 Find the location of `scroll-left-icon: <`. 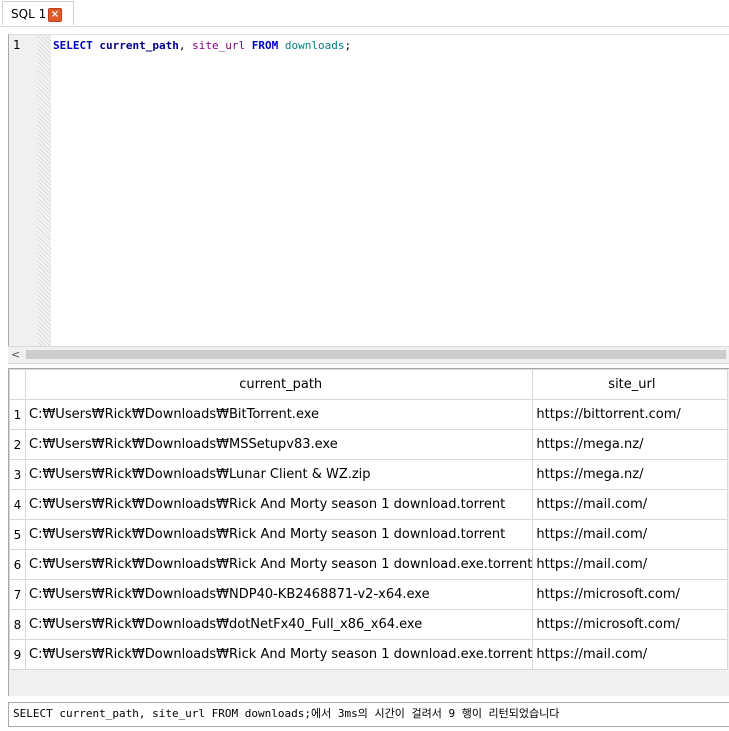

scroll-left-icon: < is located at coordinates (15, 354).